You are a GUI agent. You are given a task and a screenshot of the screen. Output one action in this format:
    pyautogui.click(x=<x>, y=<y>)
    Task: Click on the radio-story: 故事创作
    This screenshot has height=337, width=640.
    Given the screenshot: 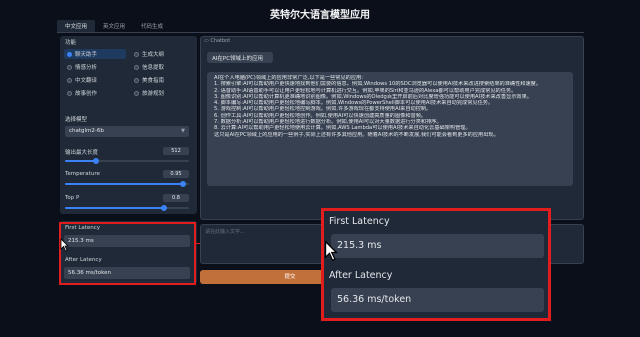 What is the action you would take?
    pyautogui.click(x=95, y=93)
    